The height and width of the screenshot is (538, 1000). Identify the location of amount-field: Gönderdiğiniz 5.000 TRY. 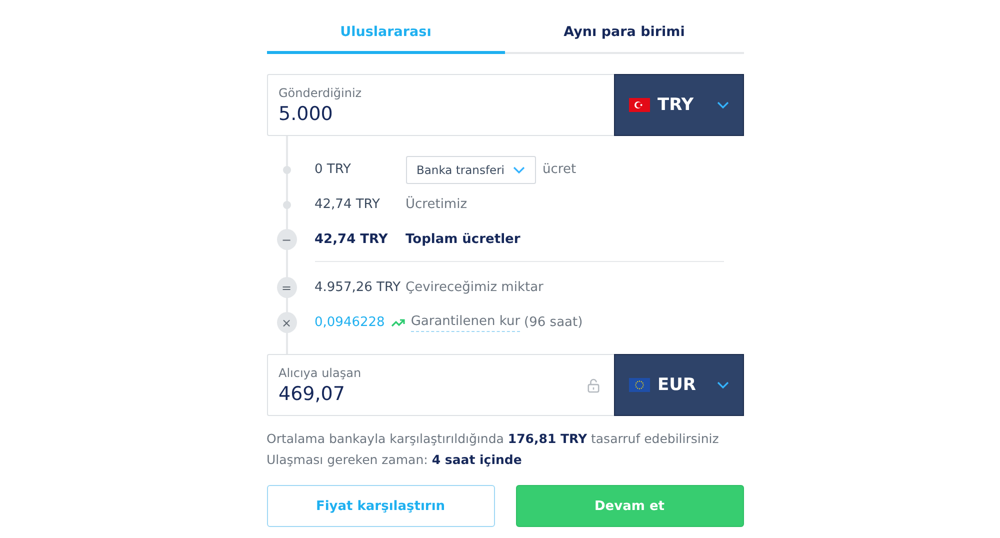
(505, 105).